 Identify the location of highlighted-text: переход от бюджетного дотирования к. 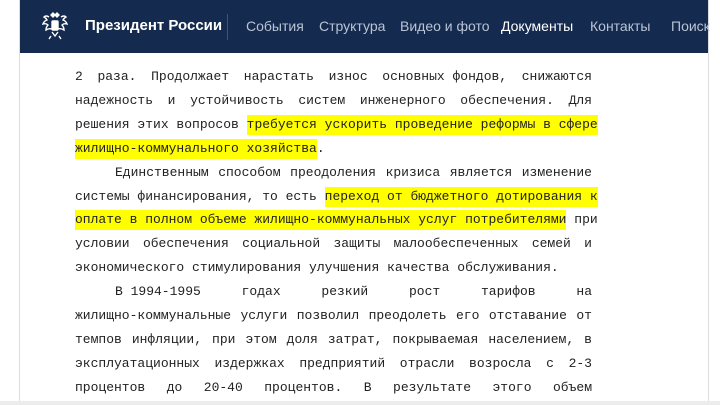
(461, 196).